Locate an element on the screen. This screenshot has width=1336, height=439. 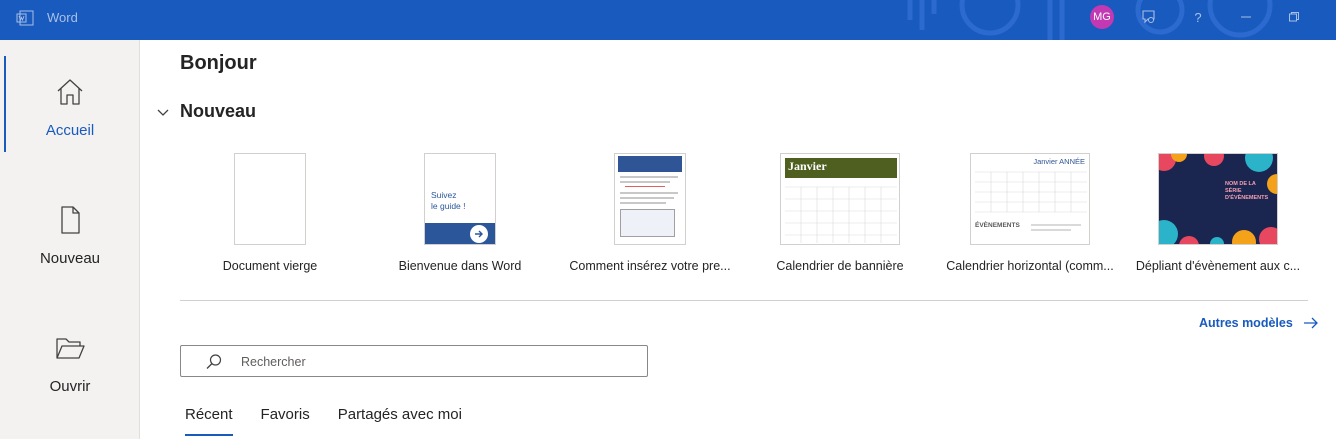
help-icon: ? is located at coordinates (1198, 17).